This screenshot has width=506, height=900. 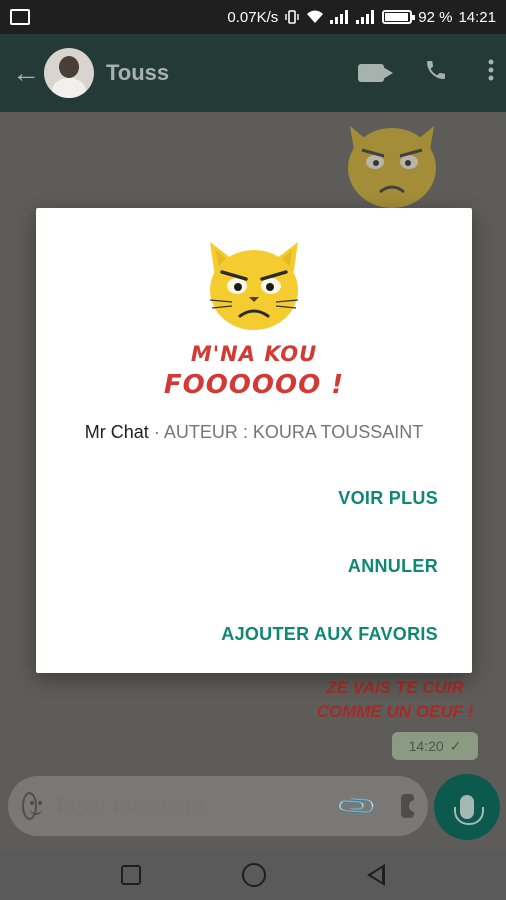 What do you see at coordinates (376, 875) in the screenshot?
I see `system-back-icon` at bounding box center [376, 875].